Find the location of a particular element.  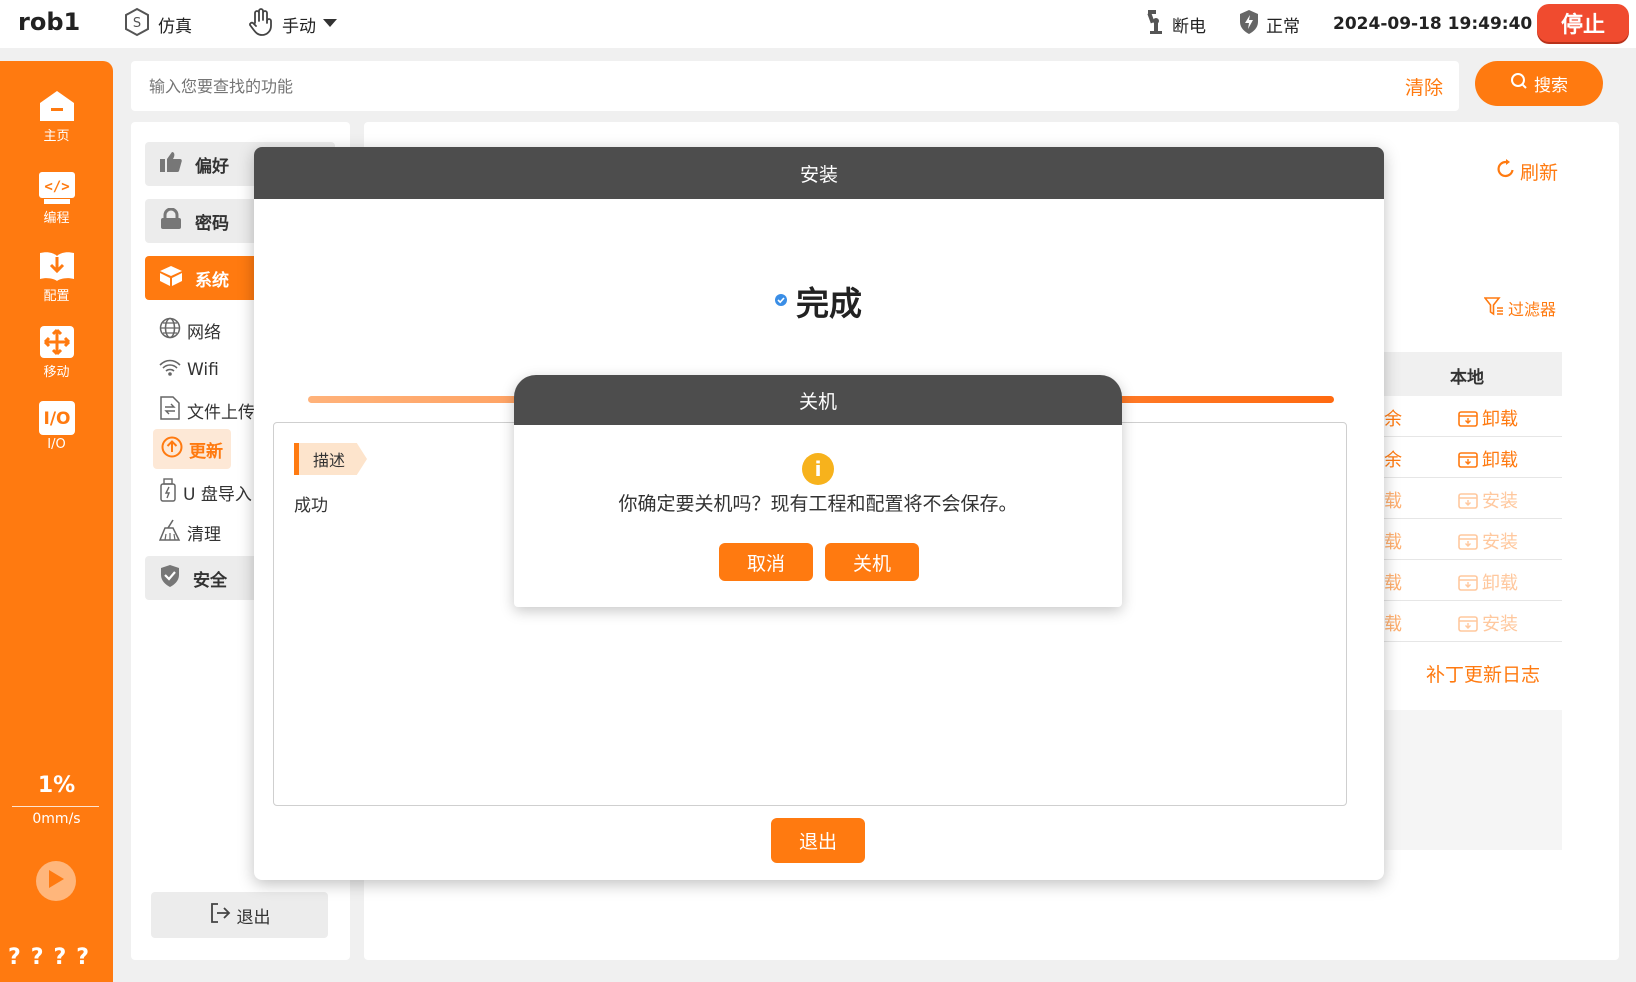

table-row: 载 卸载 is located at coordinates (1473, 581).